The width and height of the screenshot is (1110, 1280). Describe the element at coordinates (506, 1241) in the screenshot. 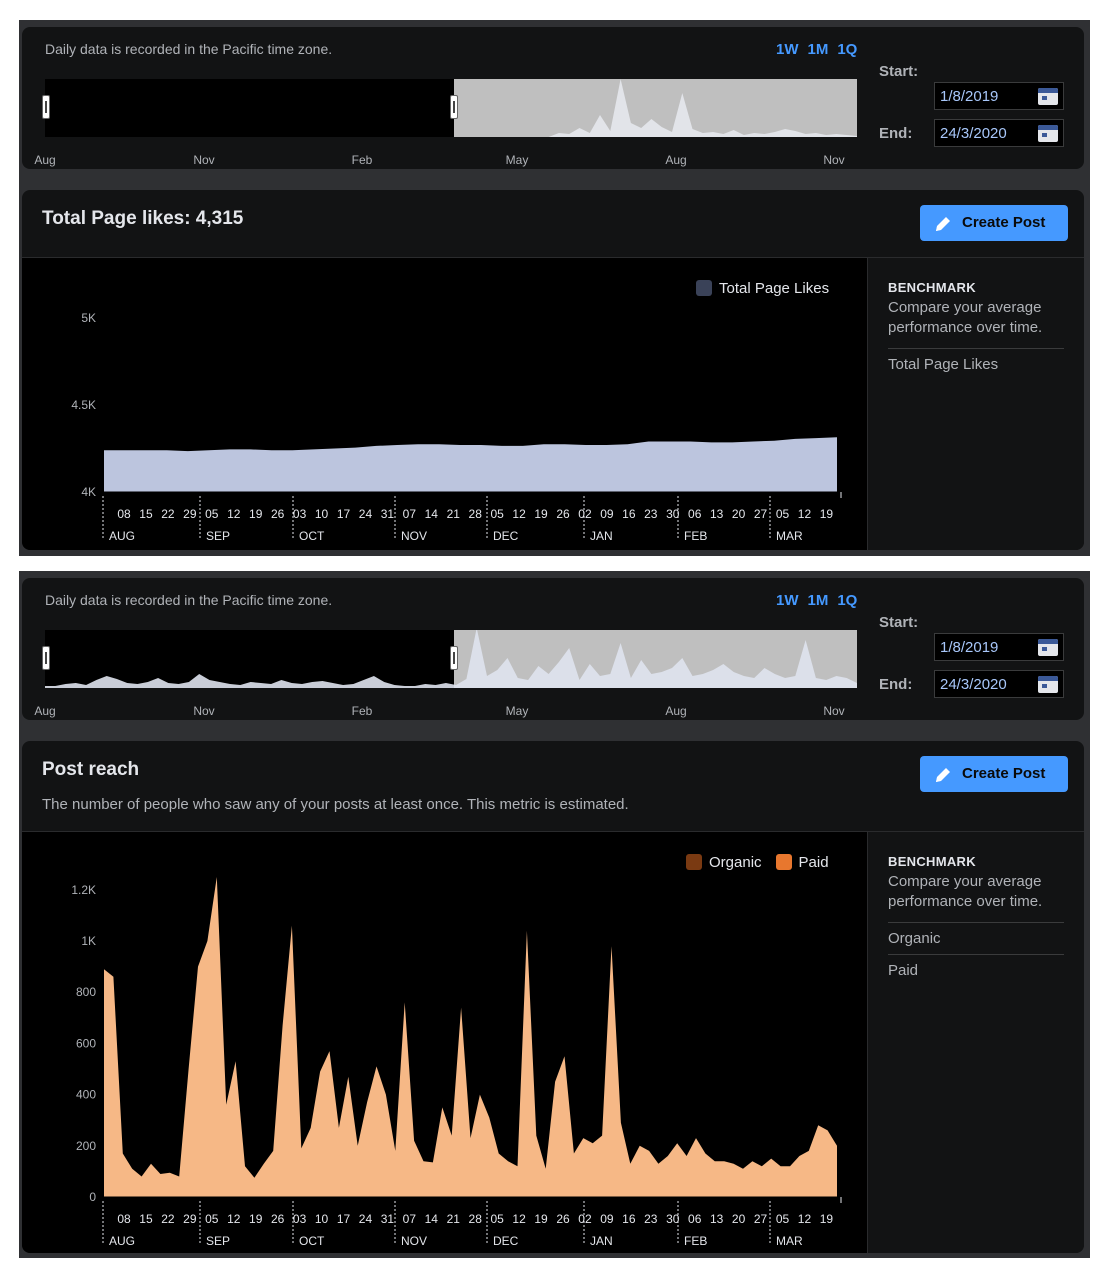

I see `x-month-label: DEC` at that location.